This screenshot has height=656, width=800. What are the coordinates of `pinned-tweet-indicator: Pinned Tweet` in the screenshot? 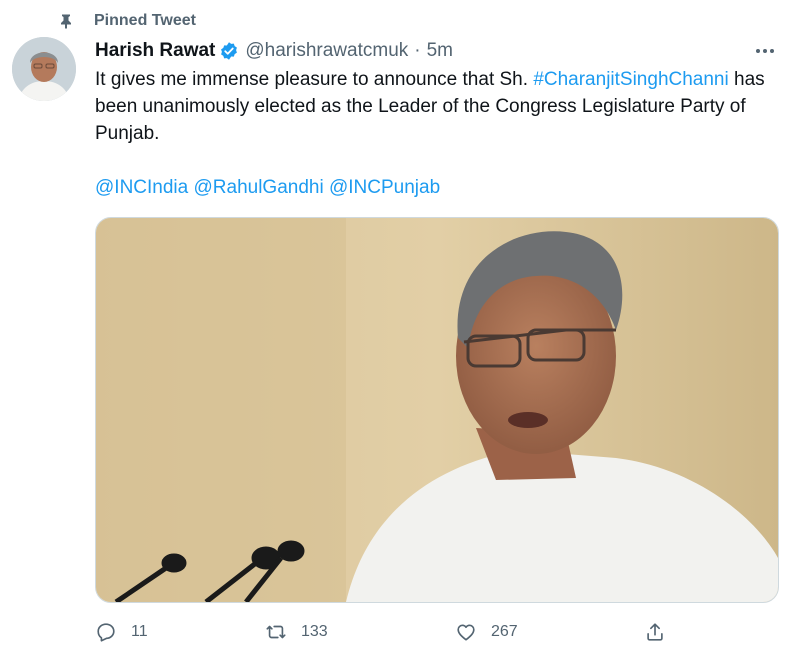 It's located at (127, 21).